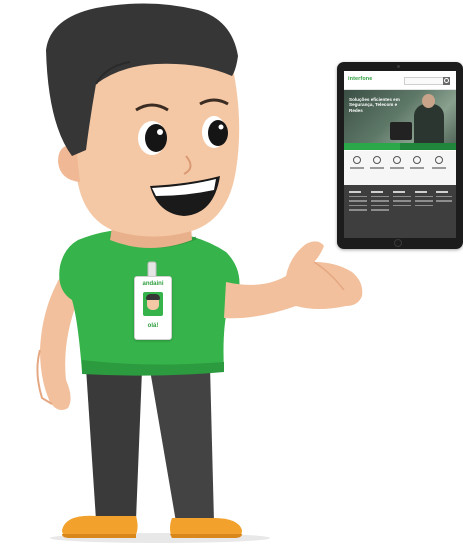 This screenshot has height=544, width=463. What do you see at coordinates (401, 131) in the screenshot?
I see `hero-device-image` at bounding box center [401, 131].